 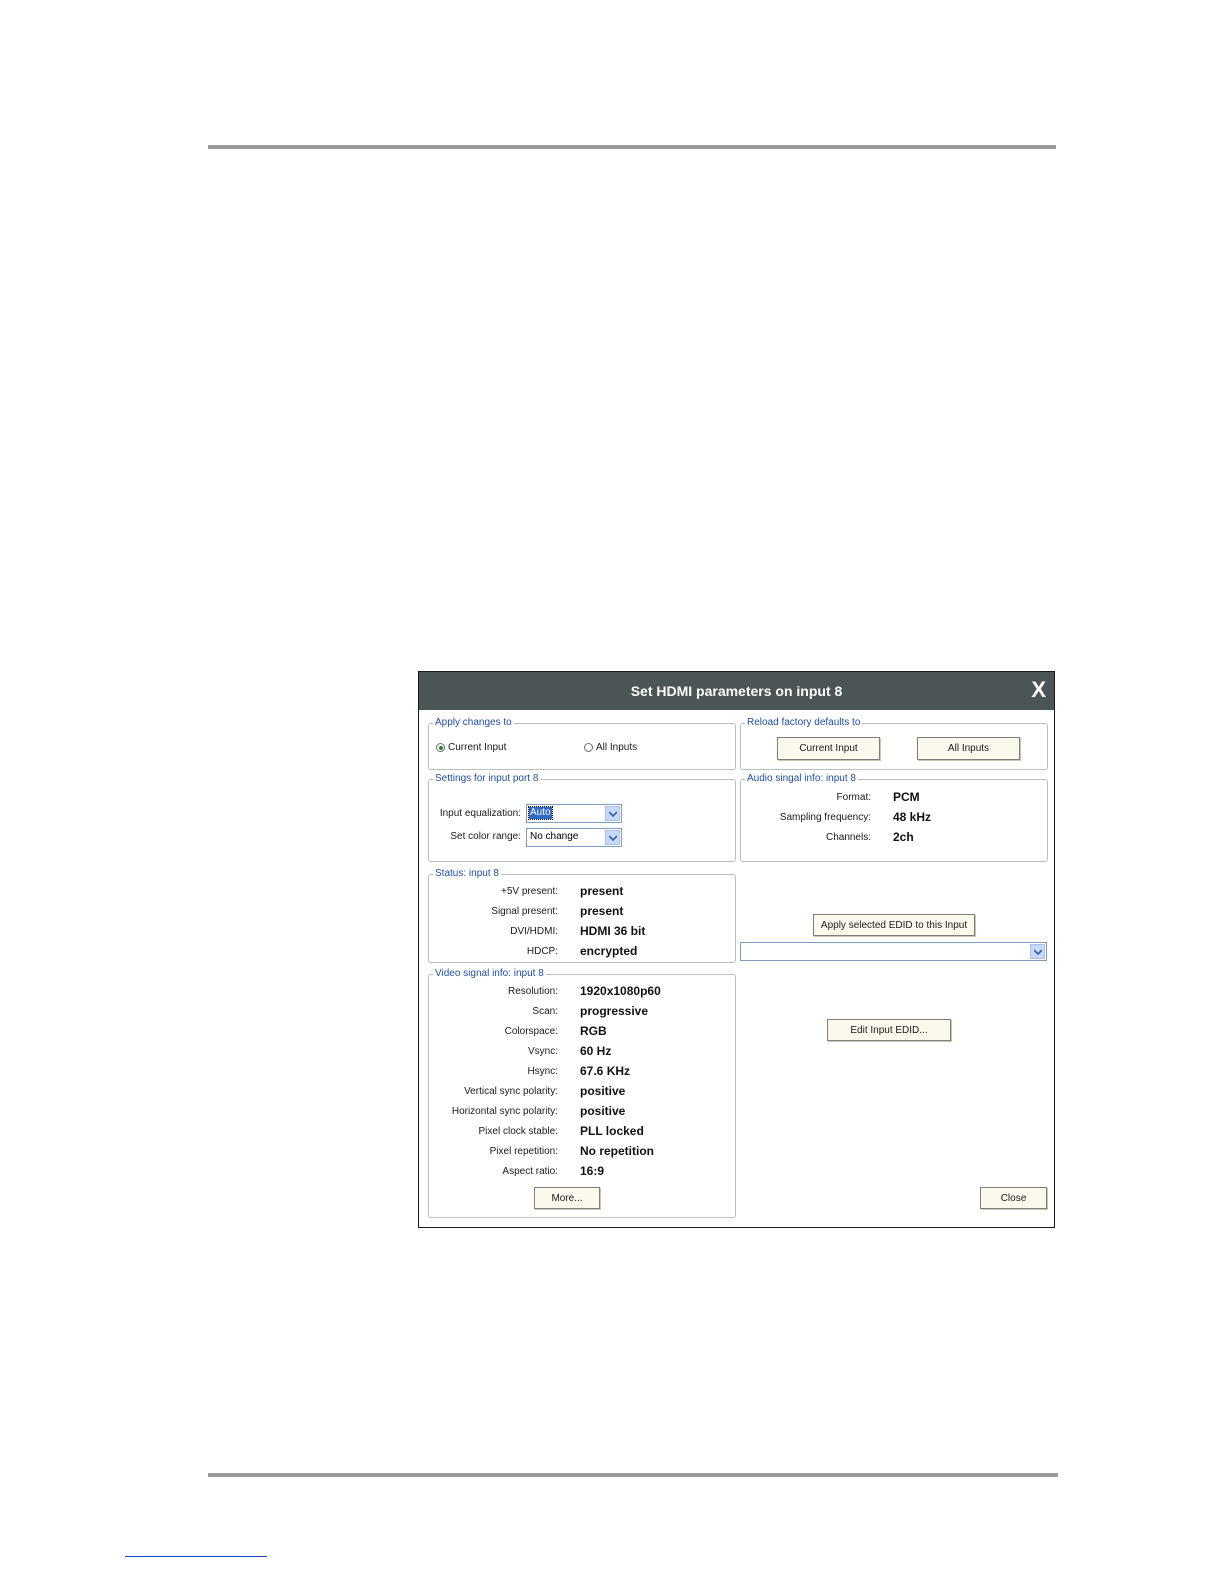 What do you see at coordinates (617, 747) in the screenshot?
I see `radio-all-inputs-label: All Inputs` at bounding box center [617, 747].